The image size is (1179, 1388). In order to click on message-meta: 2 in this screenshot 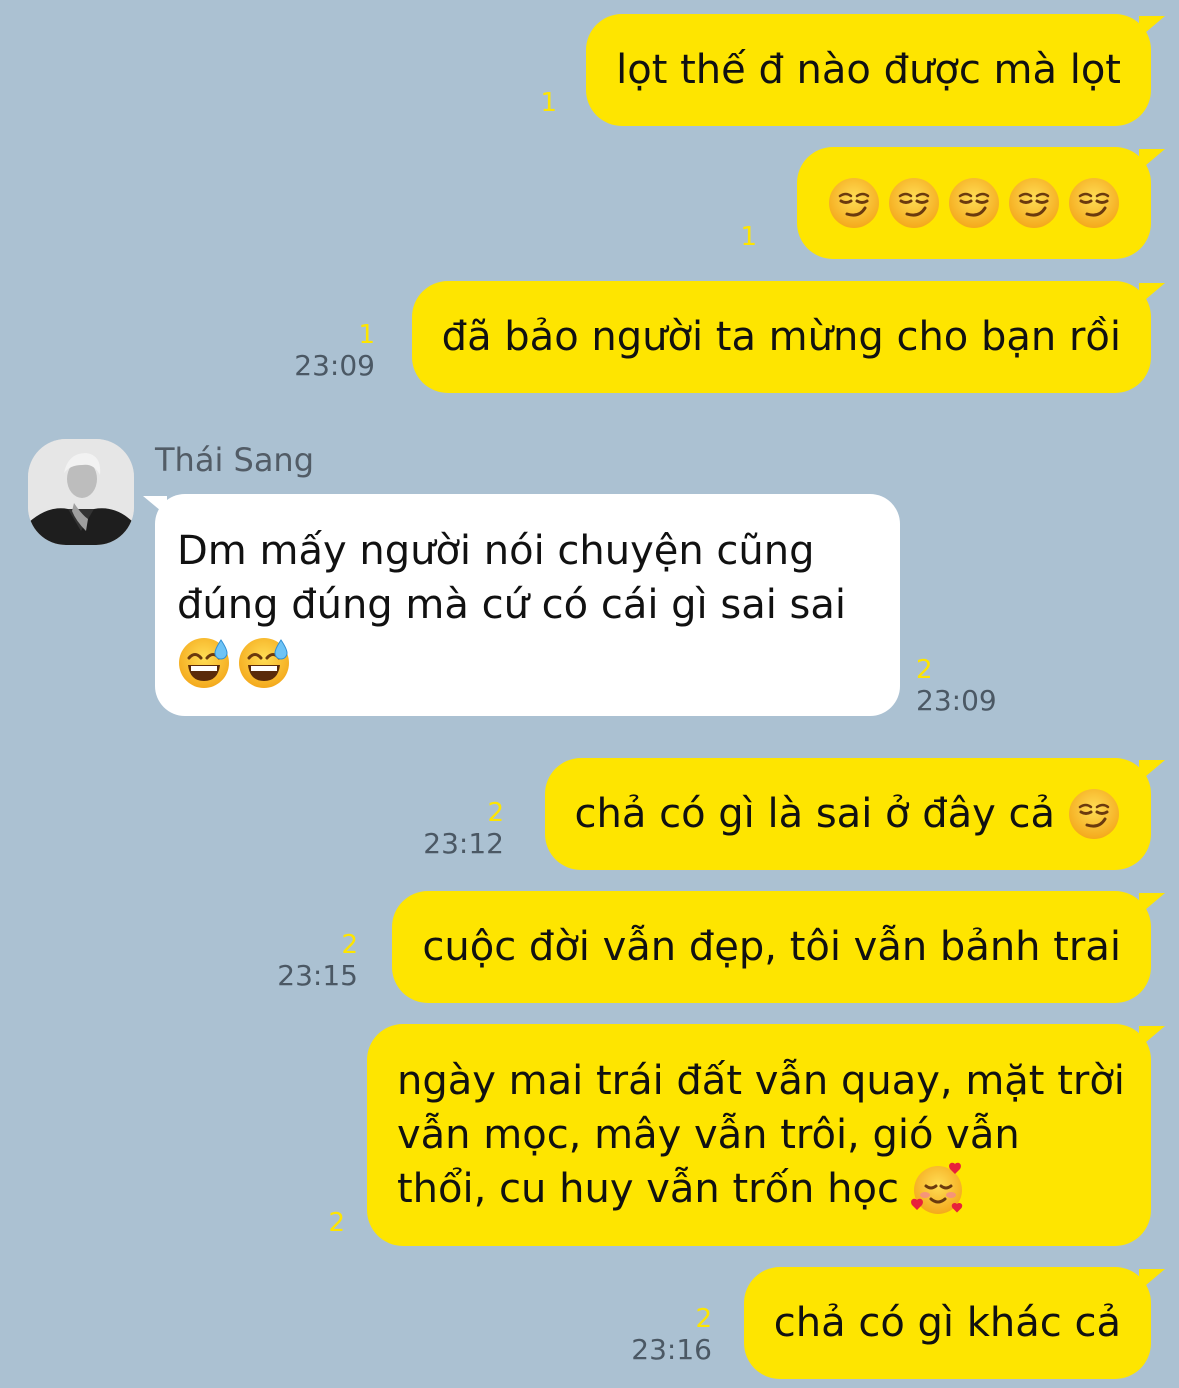, I will do `click(336, 1223)`.